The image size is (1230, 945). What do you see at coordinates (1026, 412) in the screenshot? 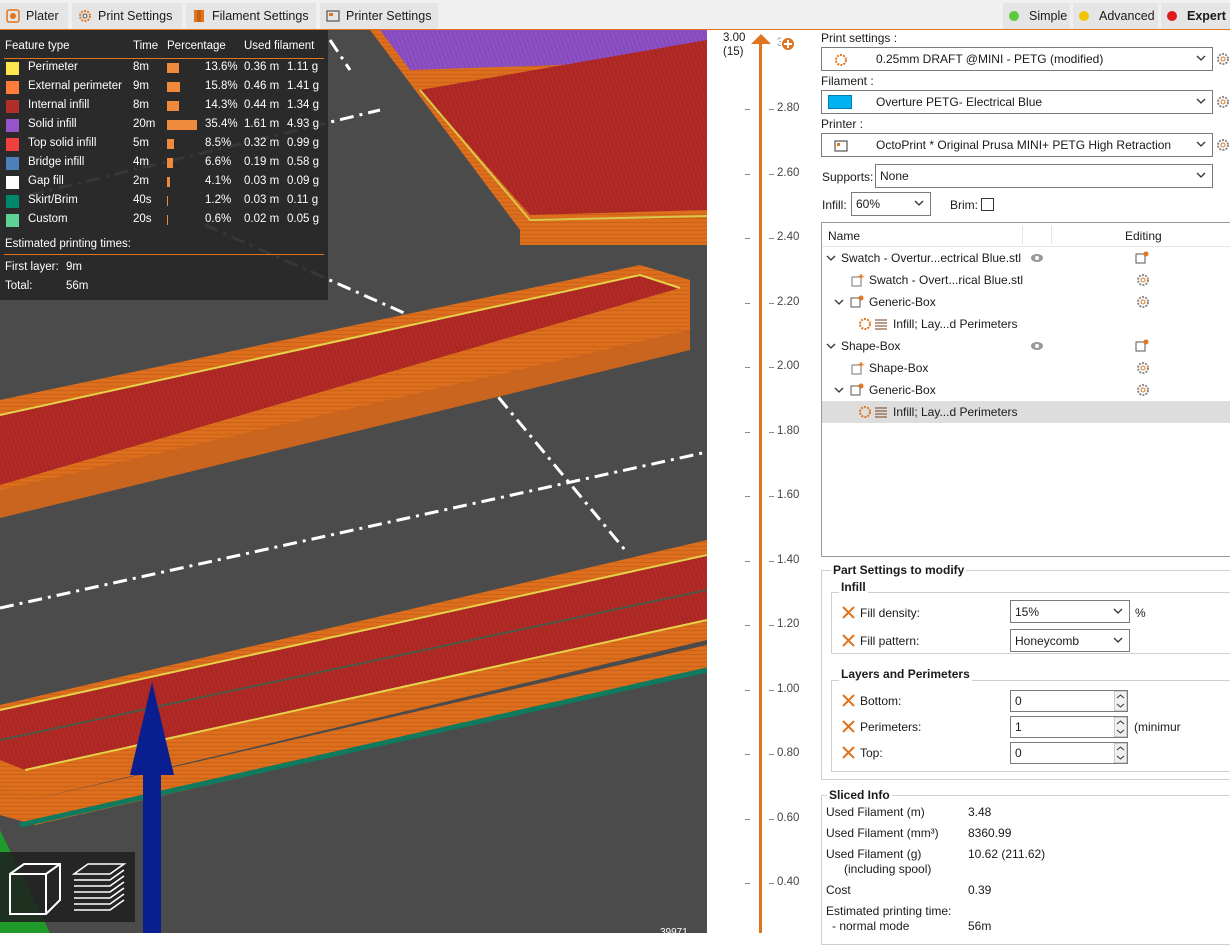
I see `settings-row-selected: Infill; Lay...d Perimeters` at bounding box center [1026, 412].